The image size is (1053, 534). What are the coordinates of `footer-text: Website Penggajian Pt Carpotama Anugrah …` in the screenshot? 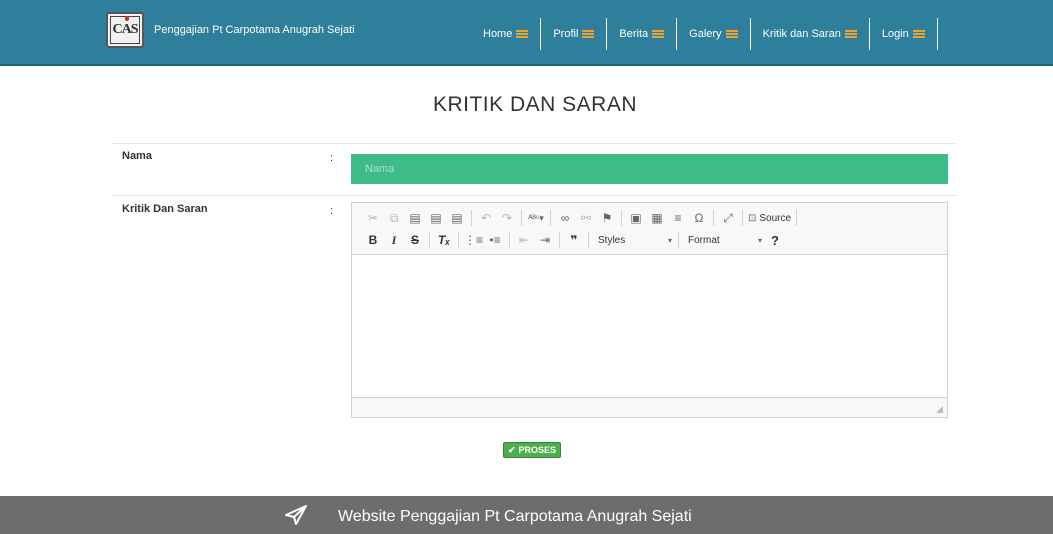 It's located at (515, 516).